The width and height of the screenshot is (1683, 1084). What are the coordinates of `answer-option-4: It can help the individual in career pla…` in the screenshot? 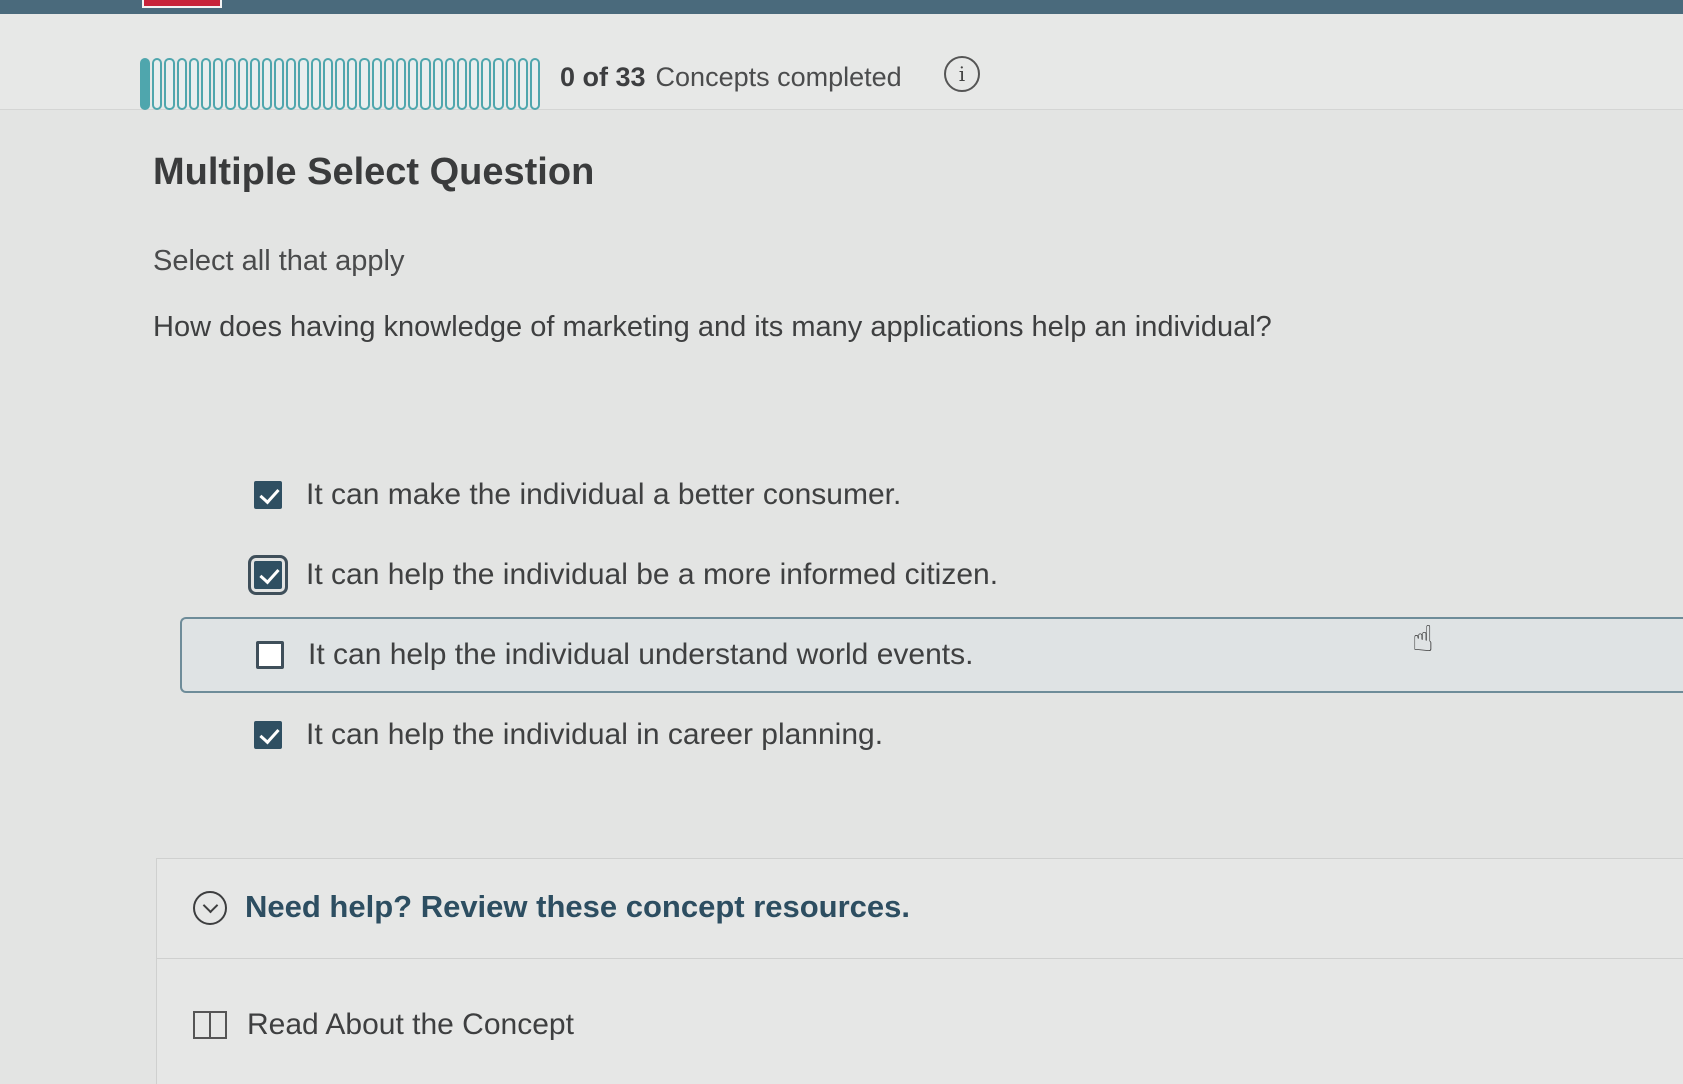 It's located at (931, 735).